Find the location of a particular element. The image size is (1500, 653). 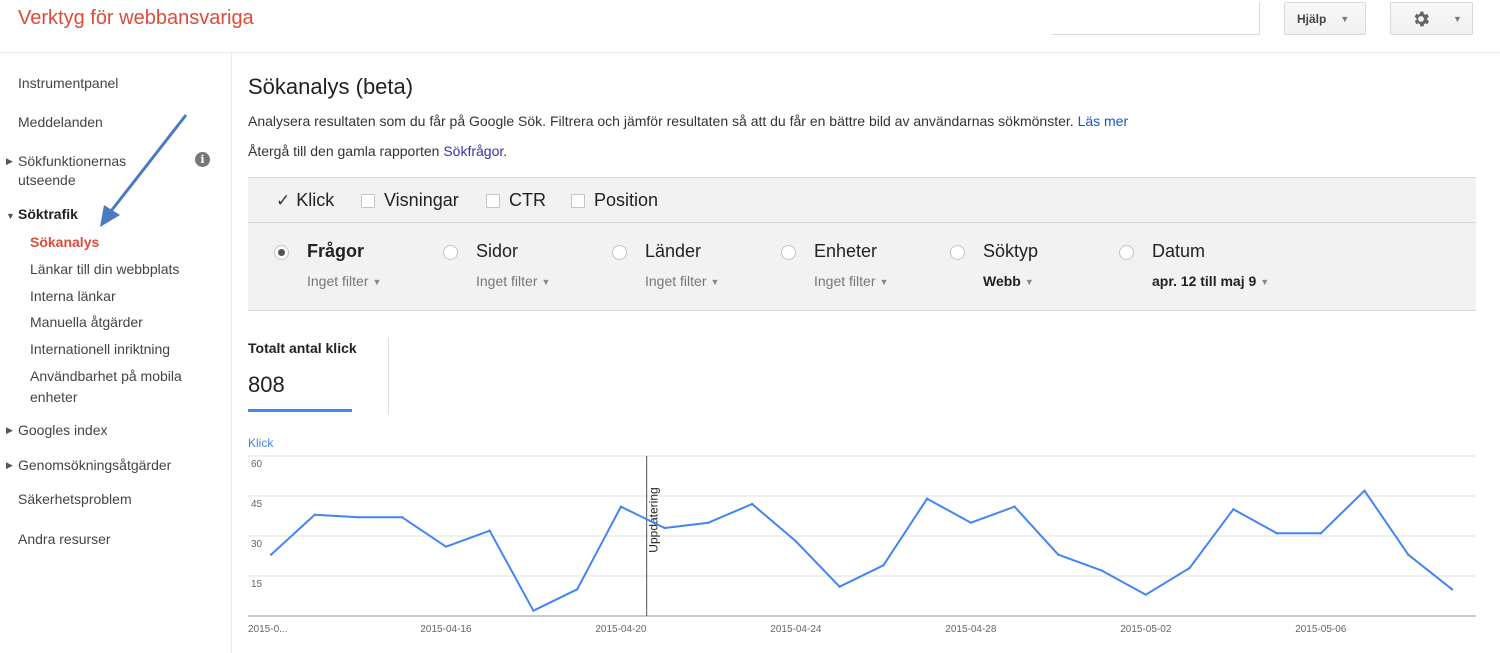

y-tick-label: 15 is located at coordinates (257, 584).